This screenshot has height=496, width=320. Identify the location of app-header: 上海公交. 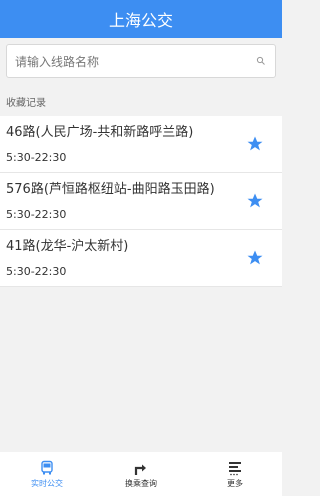
(141, 19).